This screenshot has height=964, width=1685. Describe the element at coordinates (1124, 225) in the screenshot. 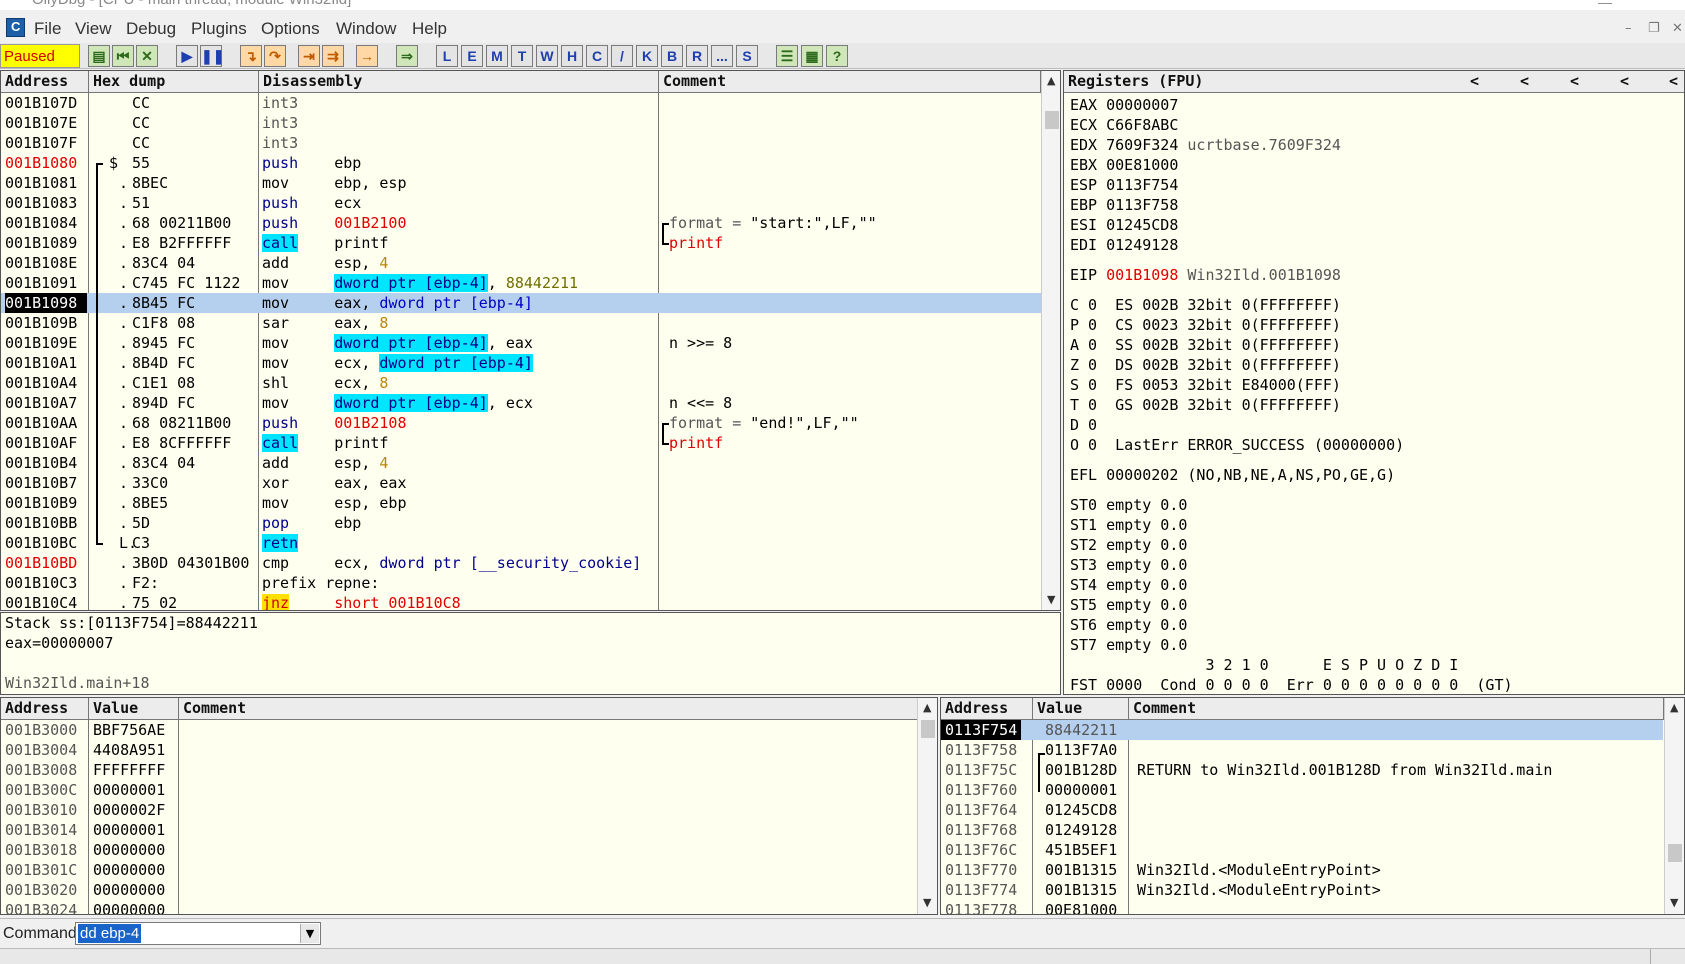

I see `register-row: ESI 01245CD8` at that location.